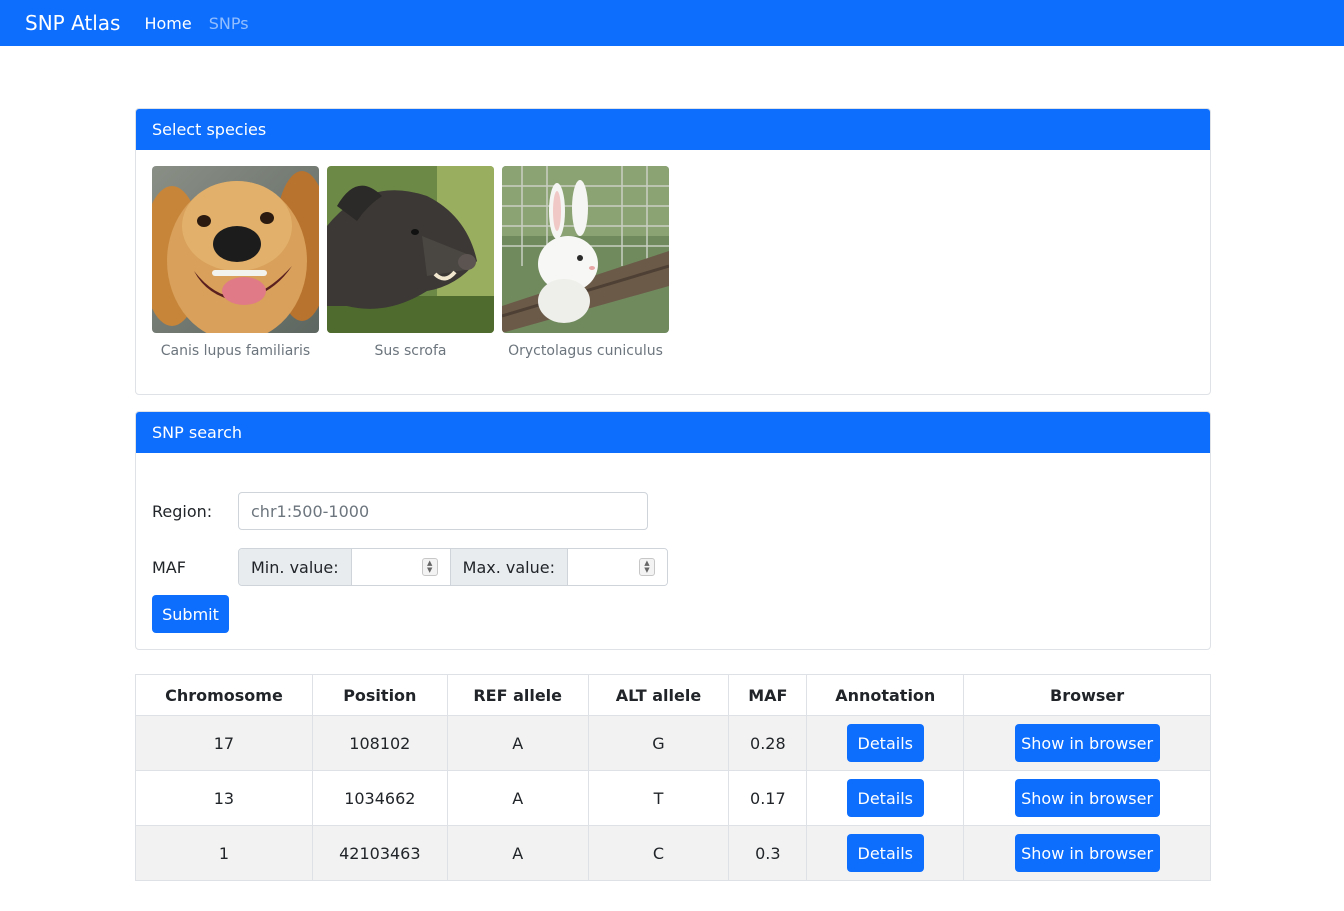  What do you see at coordinates (443, 511) in the screenshot?
I see `region-input` at bounding box center [443, 511].